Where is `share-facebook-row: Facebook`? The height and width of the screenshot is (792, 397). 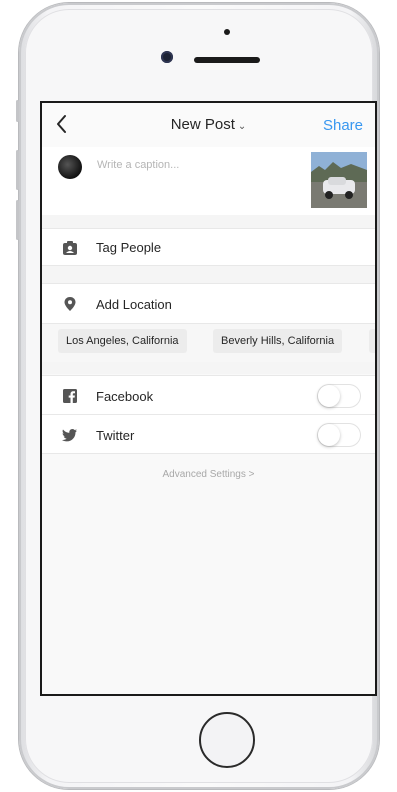 share-facebook-row: Facebook is located at coordinates (208, 395).